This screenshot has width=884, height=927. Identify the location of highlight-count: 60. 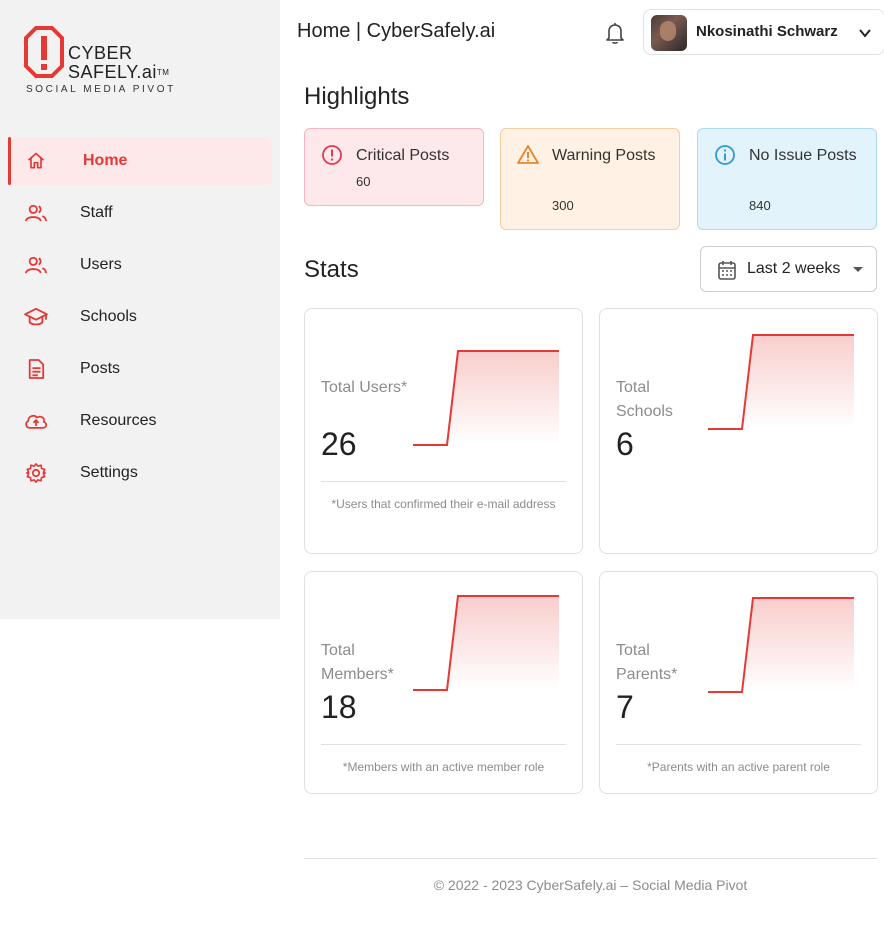
(363, 181).